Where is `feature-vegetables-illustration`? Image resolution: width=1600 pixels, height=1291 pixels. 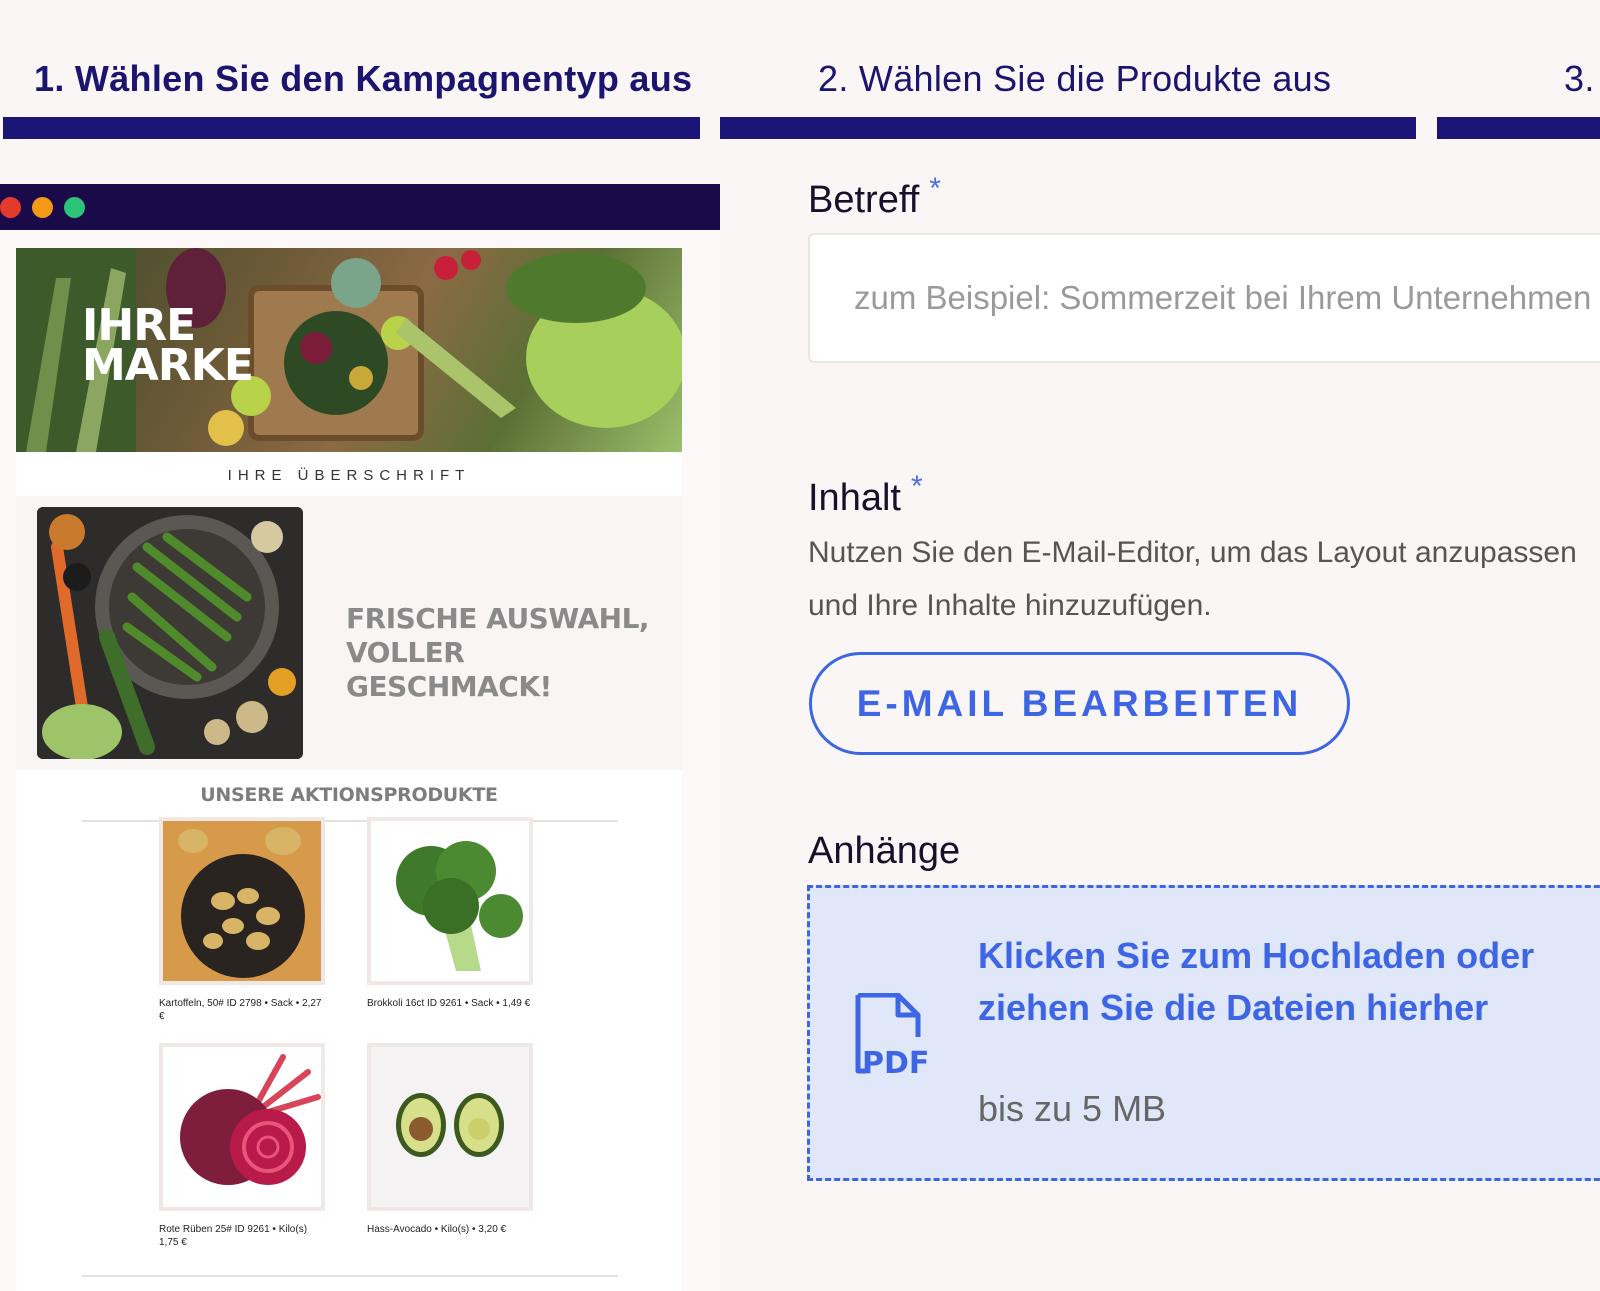 feature-vegetables-illustration is located at coordinates (170, 633).